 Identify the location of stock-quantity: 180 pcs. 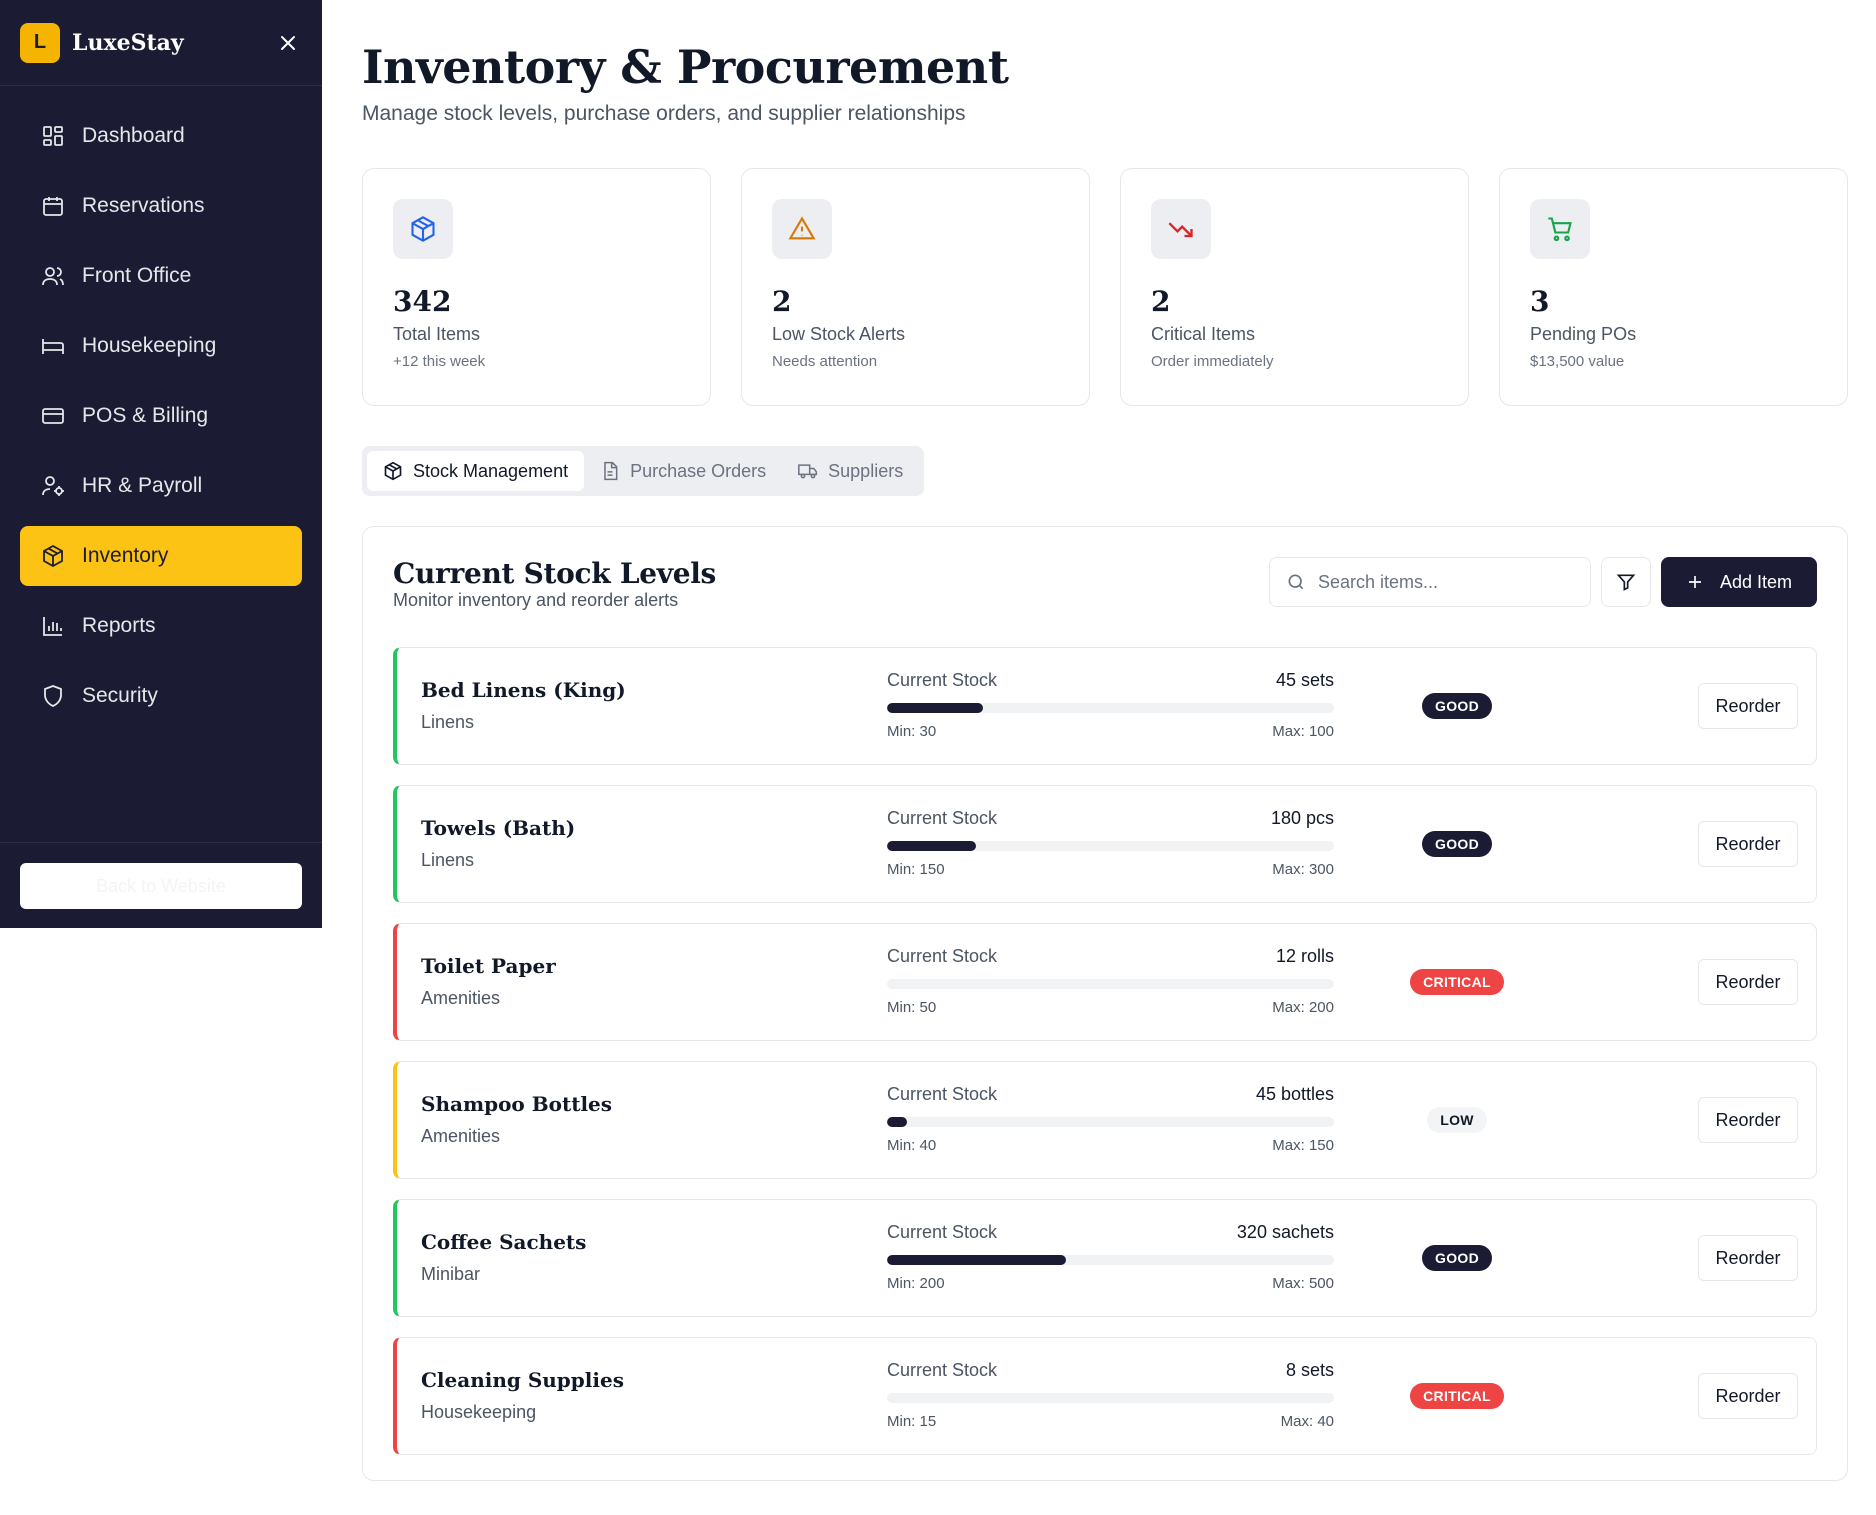
(1302, 818).